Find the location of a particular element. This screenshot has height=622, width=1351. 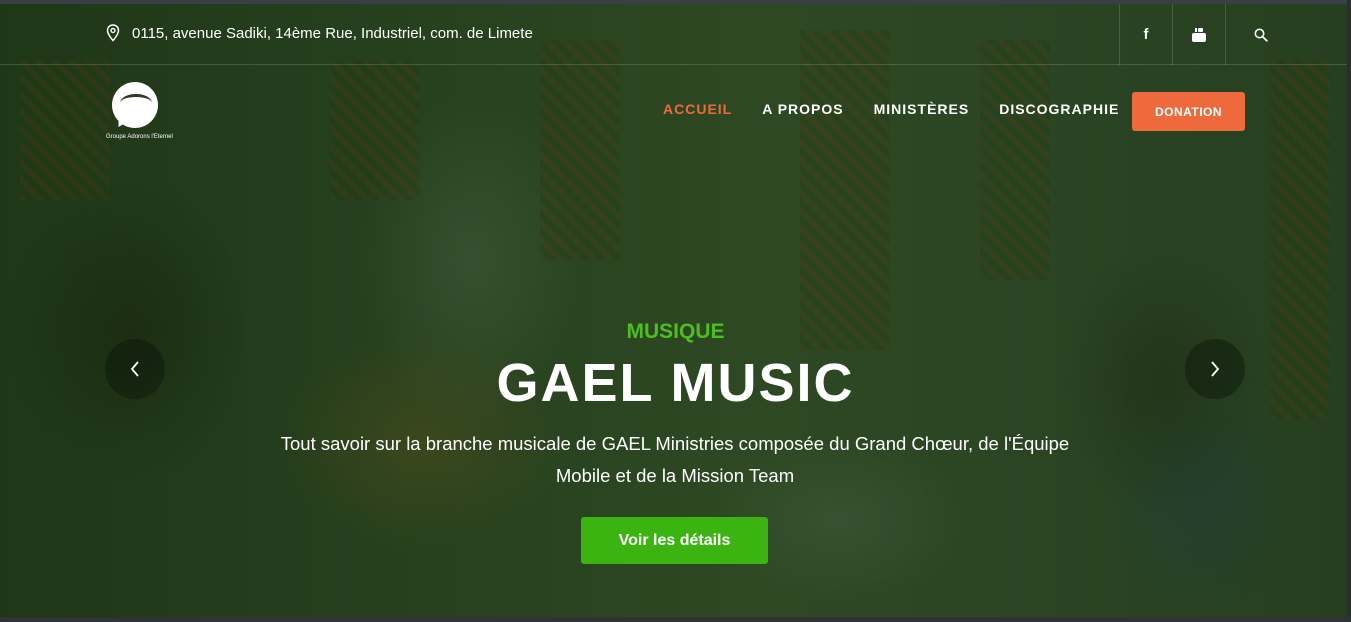

logo-swoosh is located at coordinates (136, 103).